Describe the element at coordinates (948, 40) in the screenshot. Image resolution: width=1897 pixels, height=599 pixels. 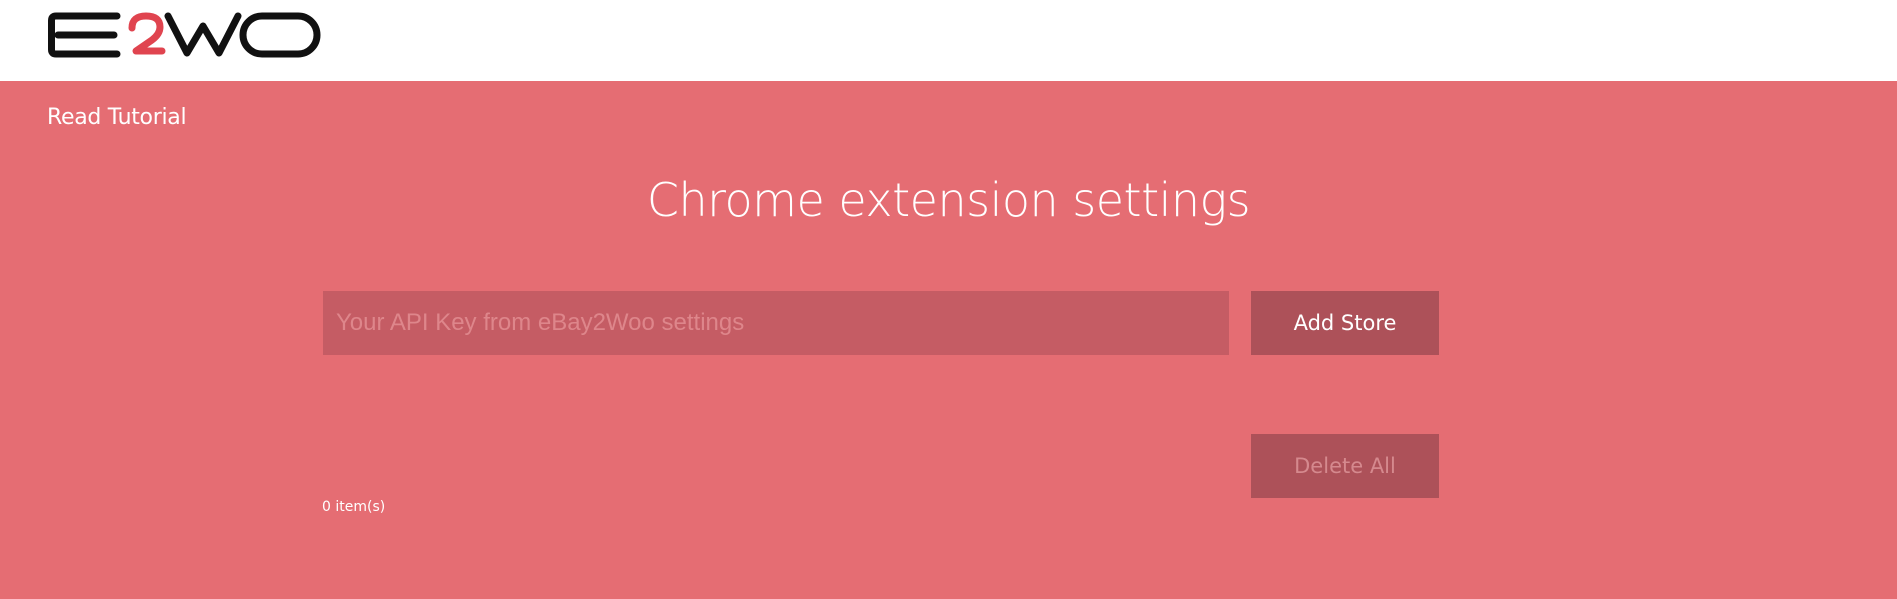
I see `top-header` at that location.